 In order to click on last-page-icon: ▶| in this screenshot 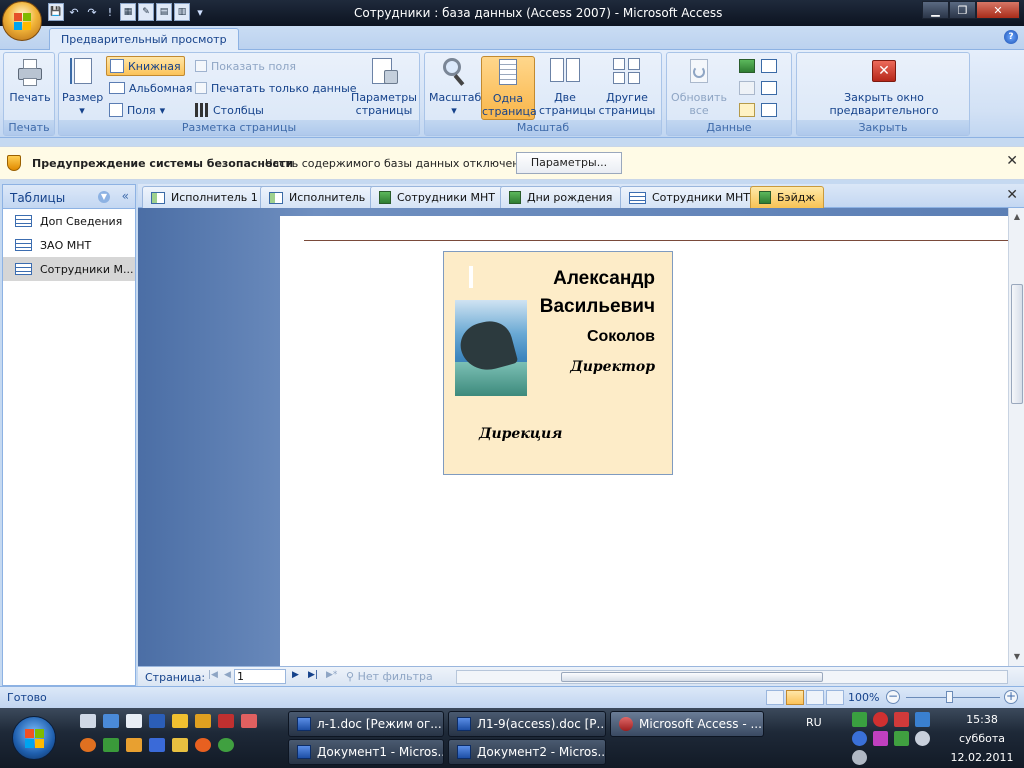, I will do `click(313, 675)`.